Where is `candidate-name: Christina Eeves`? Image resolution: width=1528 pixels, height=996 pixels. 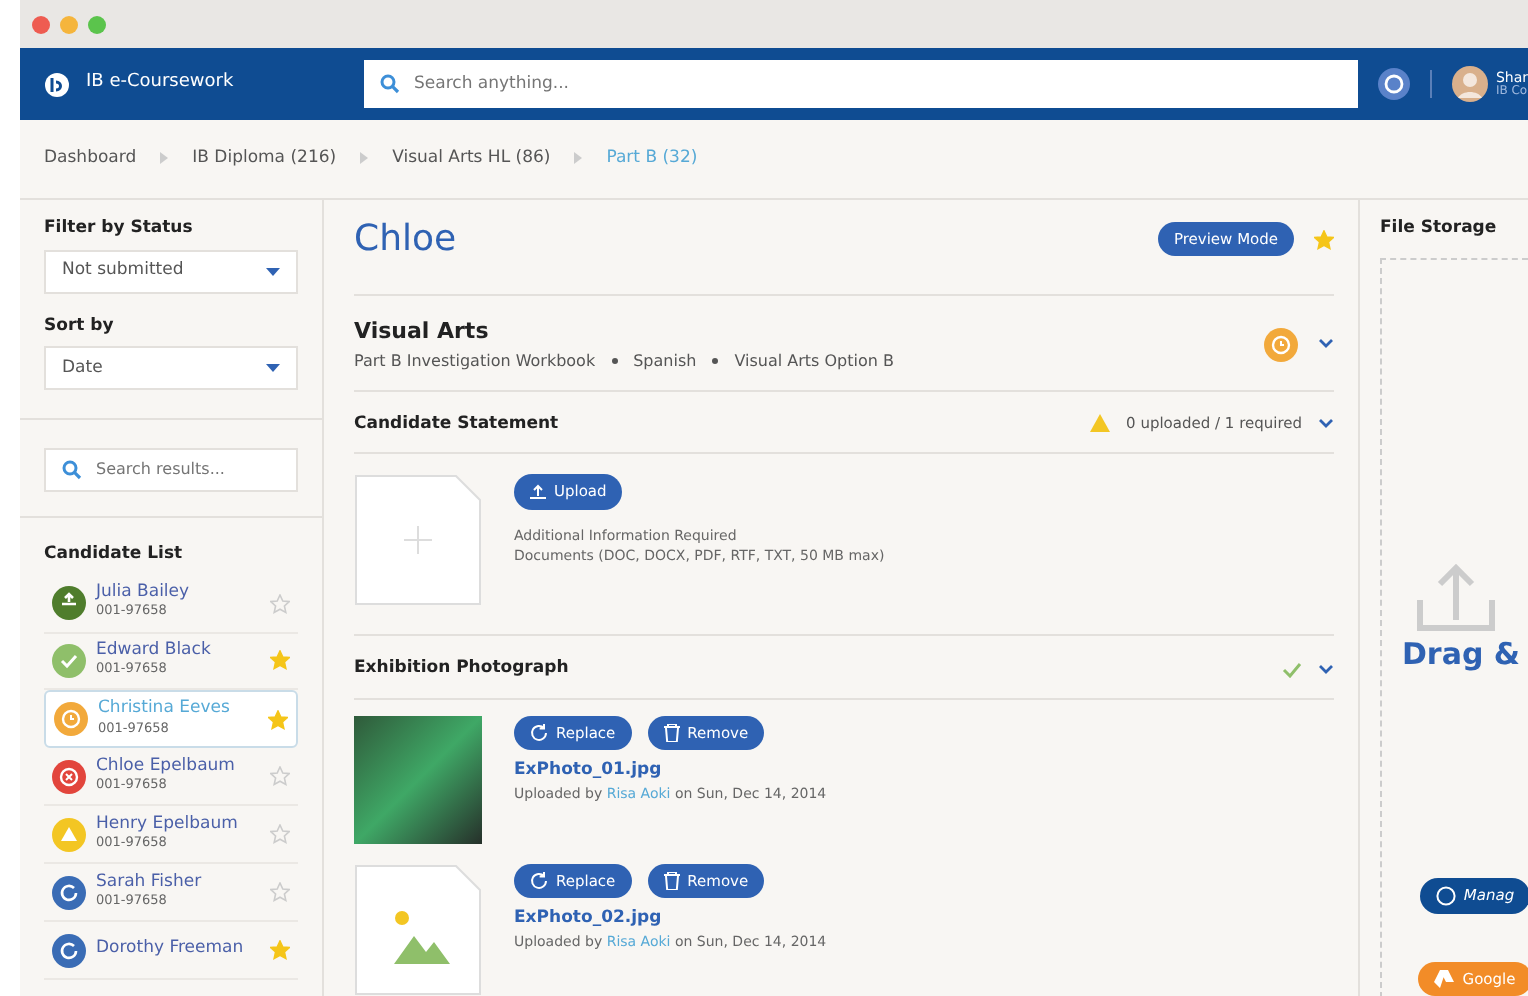 candidate-name: Christina Eeves is located at coordinates (165, 710).